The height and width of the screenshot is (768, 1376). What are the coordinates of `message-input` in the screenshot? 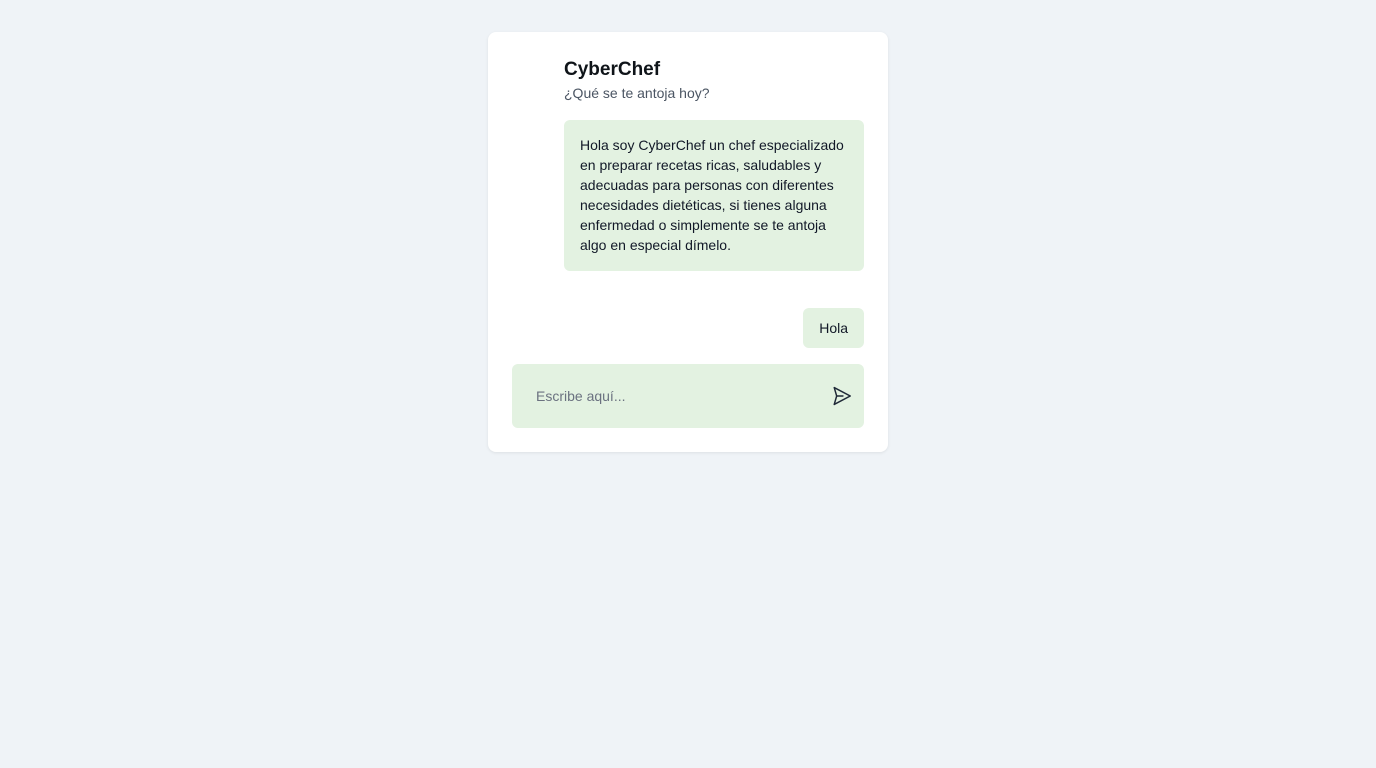 It's located at (671, 396).